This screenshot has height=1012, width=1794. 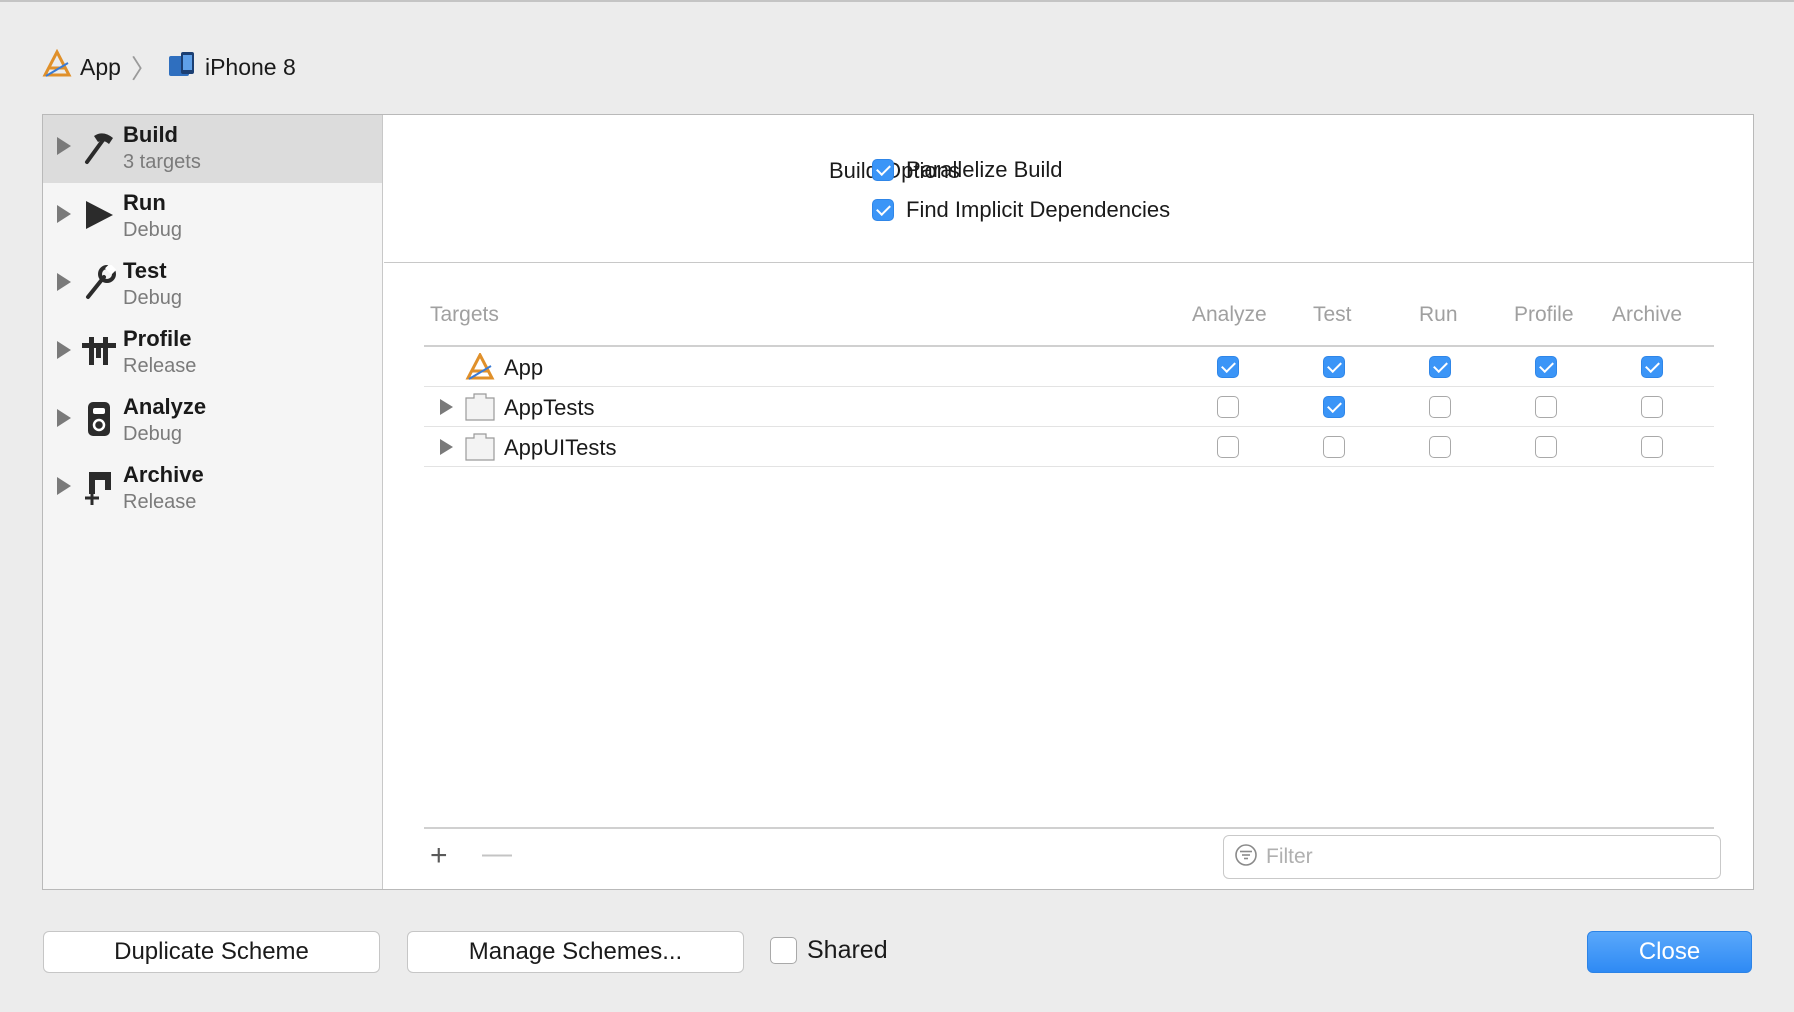 I want to click on sidebar-item-title: Test, so click(x=145, y=270).